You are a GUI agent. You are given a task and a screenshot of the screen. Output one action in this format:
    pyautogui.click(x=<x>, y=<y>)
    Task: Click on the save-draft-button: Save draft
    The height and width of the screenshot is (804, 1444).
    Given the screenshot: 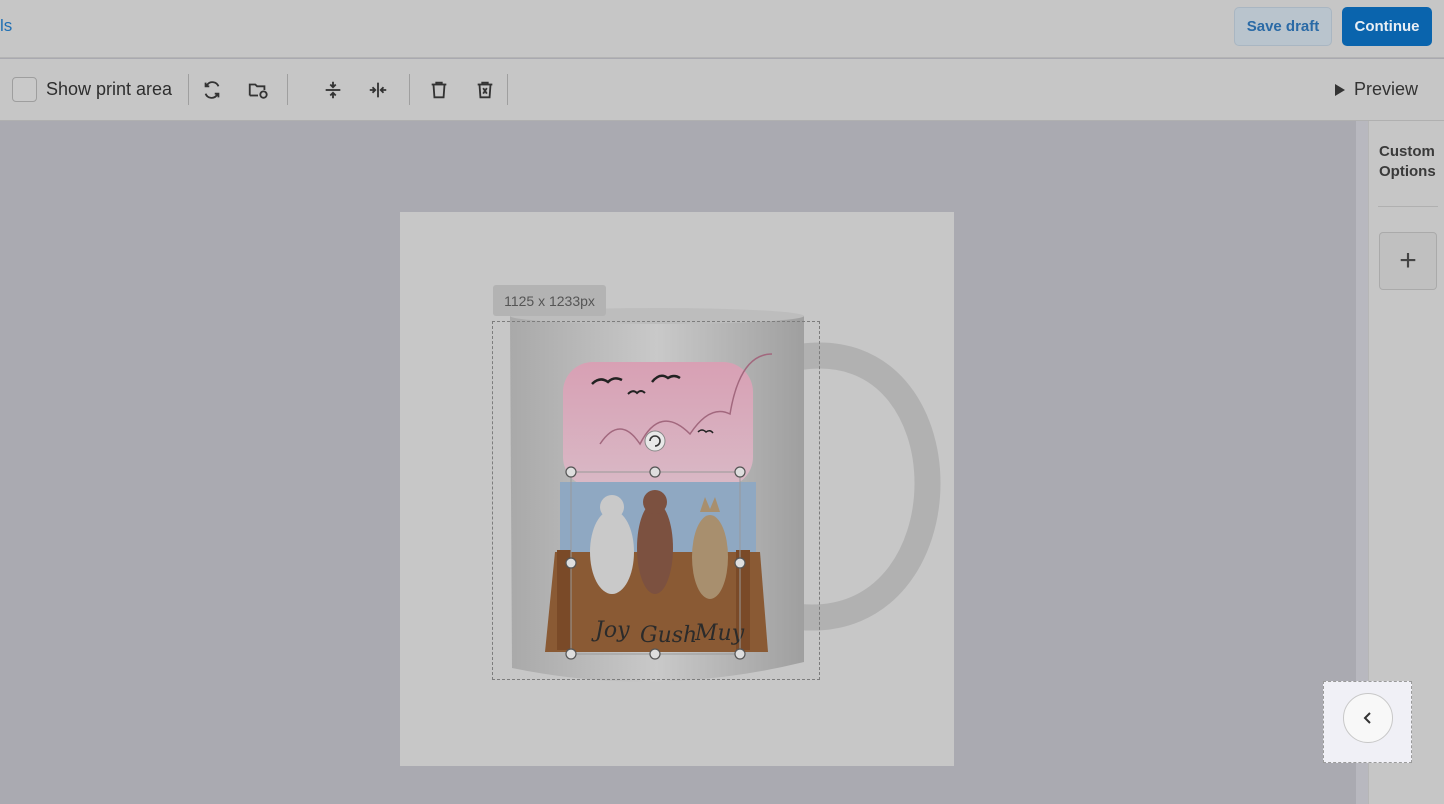 What is the action you would take?
    pyautogui.click(x=1283, y=26)
    